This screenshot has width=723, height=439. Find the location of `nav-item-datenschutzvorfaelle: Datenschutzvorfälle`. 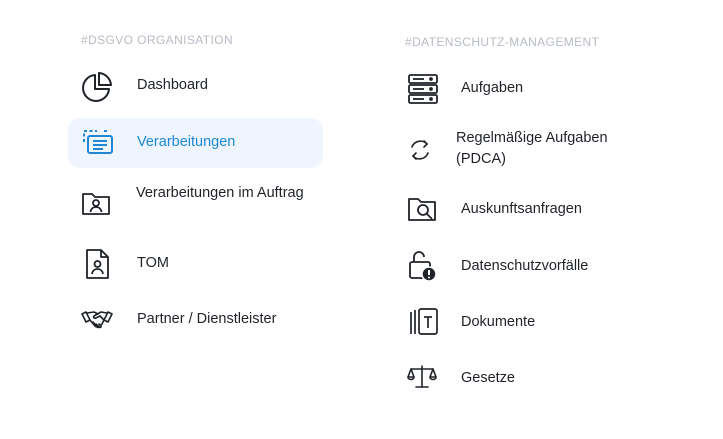

nav-item-datenschutzvorfaelle: Datenschutzvorfälle is located at coordinates (523, 266).